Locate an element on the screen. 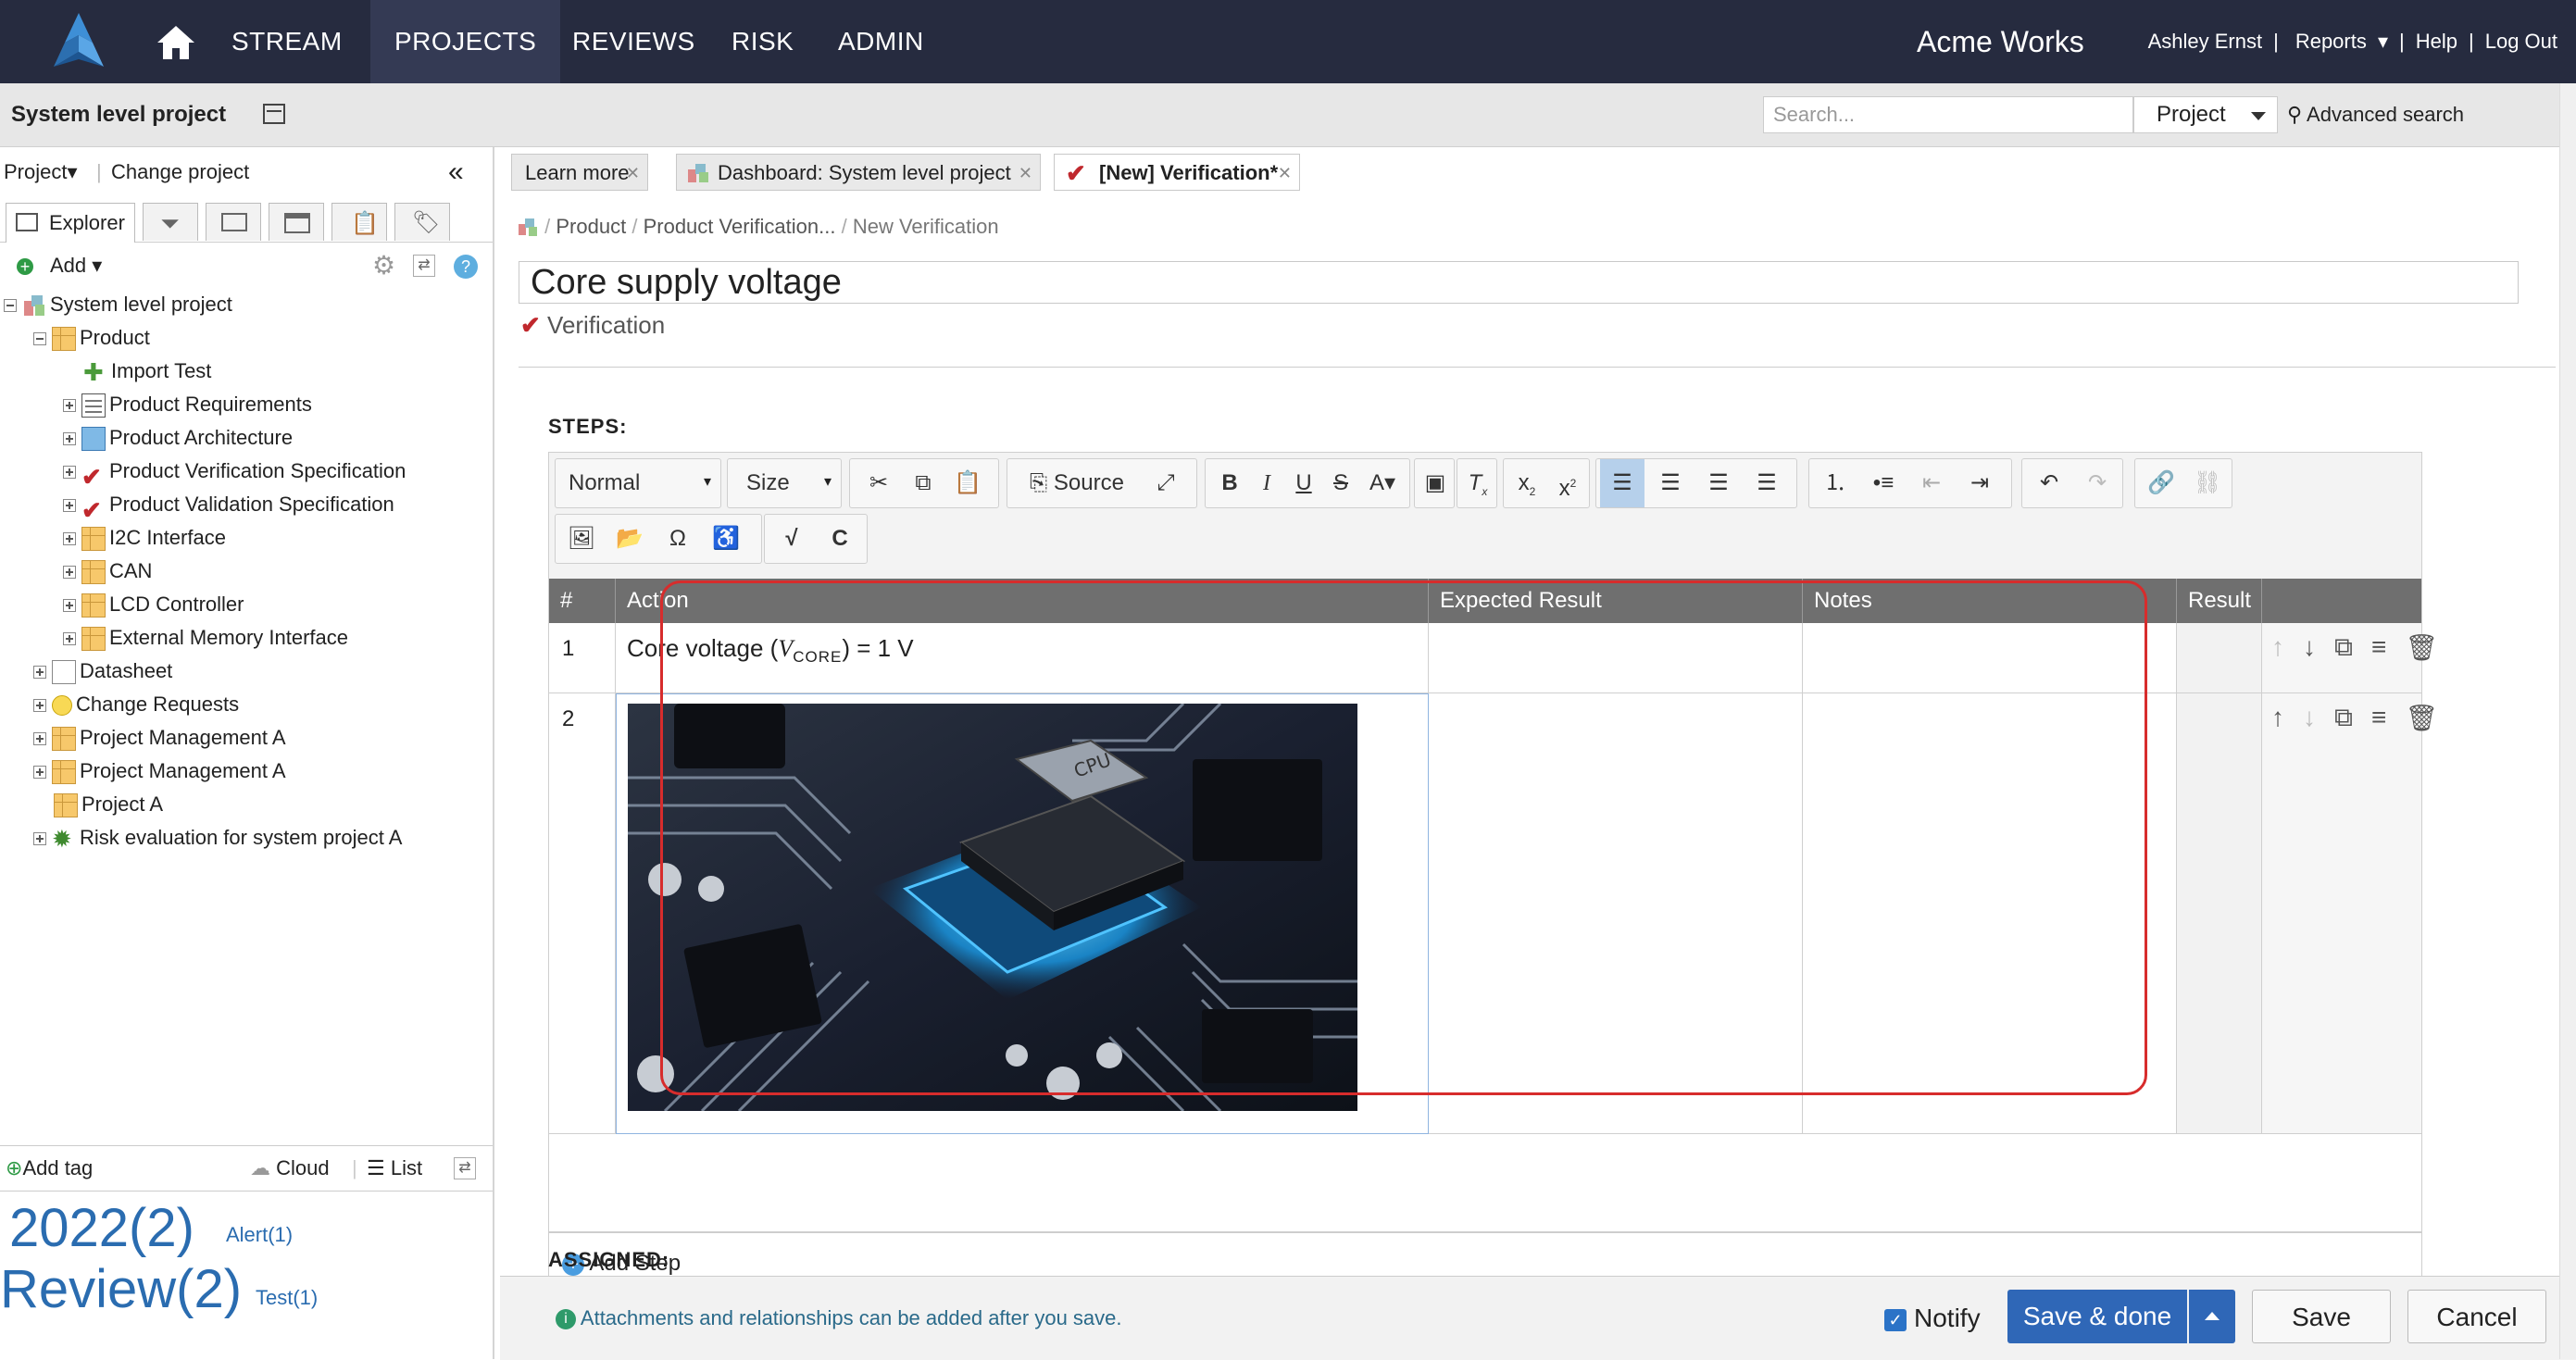  step-action-cell: Core voltage (VCORE) = 1 V is located at coordinates (1023, 658).